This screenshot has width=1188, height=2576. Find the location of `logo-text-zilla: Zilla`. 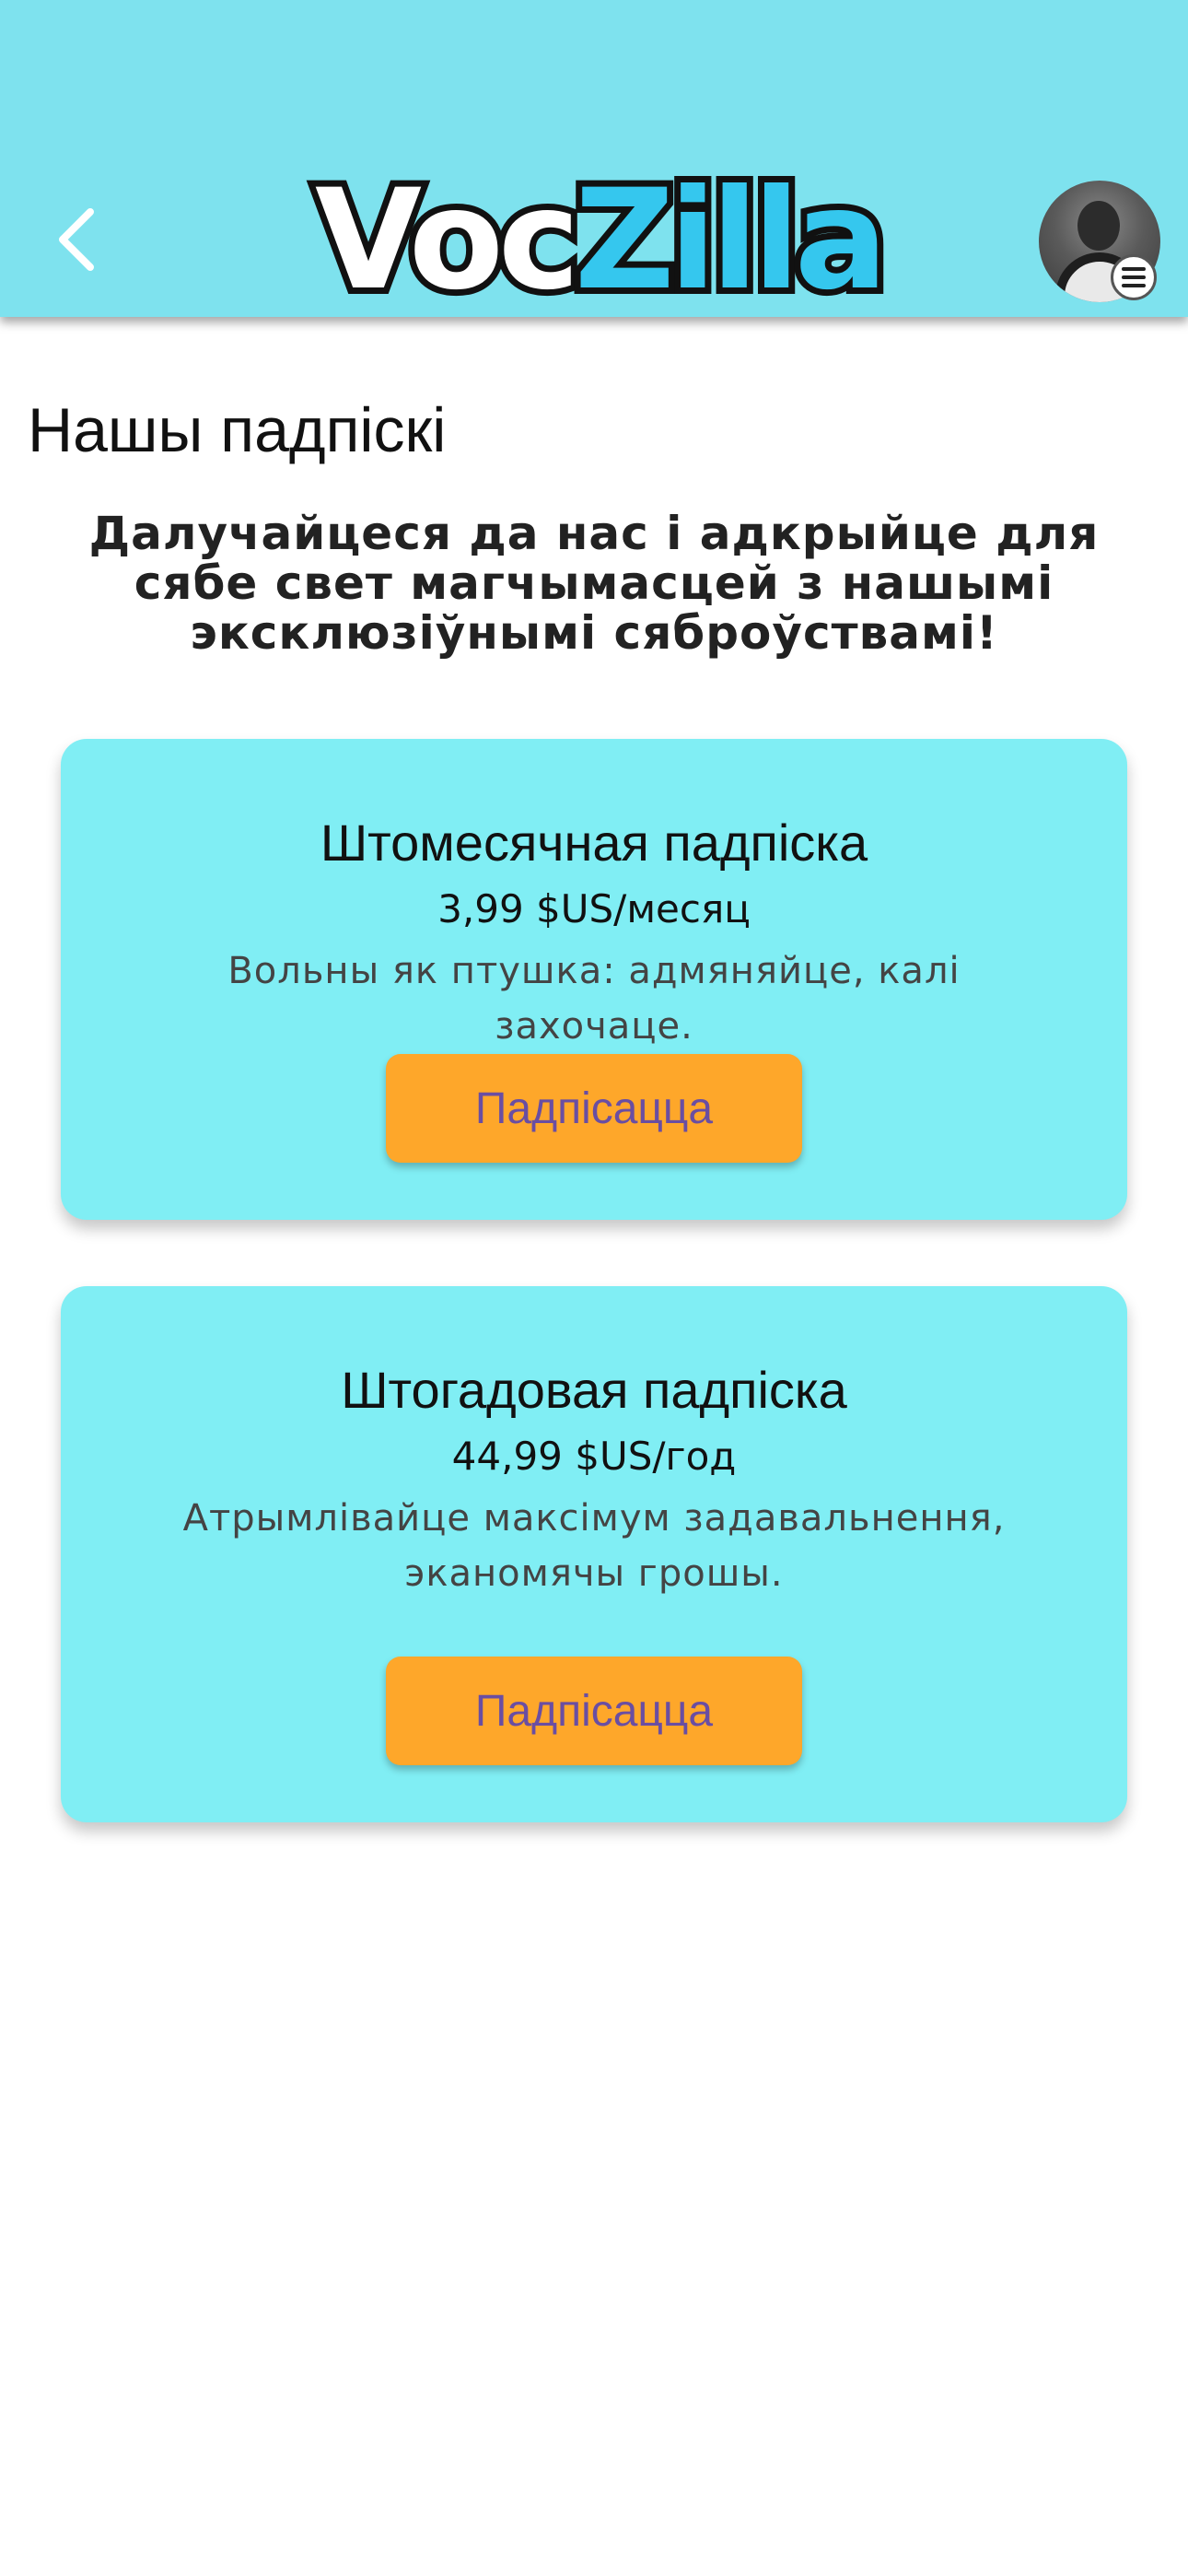

logo-text-zilla: Zilla is located at coordinates (731, 240).